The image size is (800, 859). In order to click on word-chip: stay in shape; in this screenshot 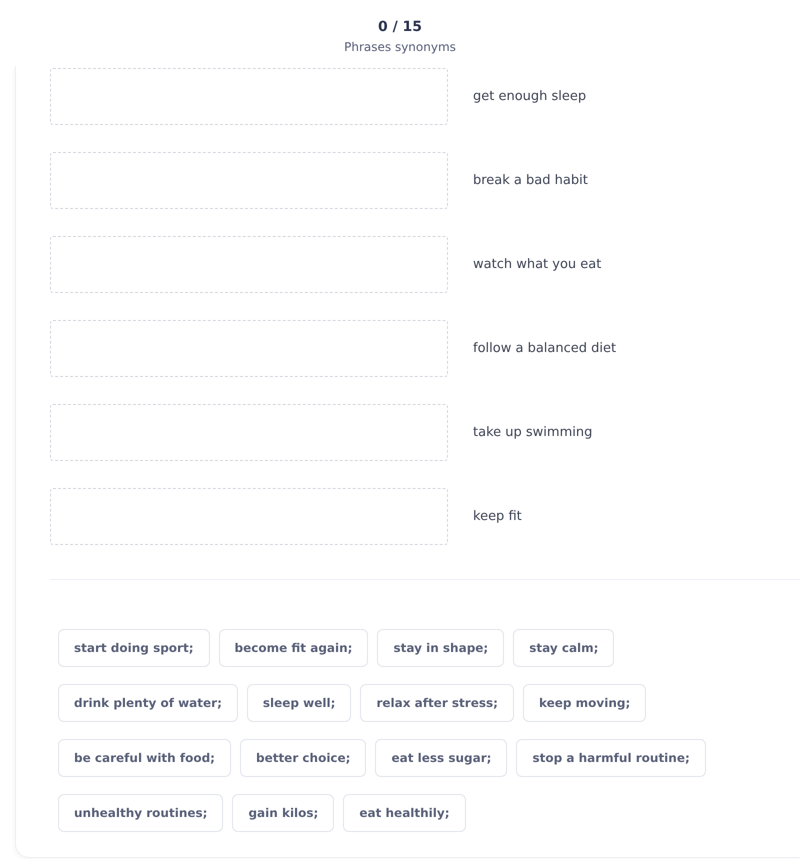, I will do `click(440, 648)`.